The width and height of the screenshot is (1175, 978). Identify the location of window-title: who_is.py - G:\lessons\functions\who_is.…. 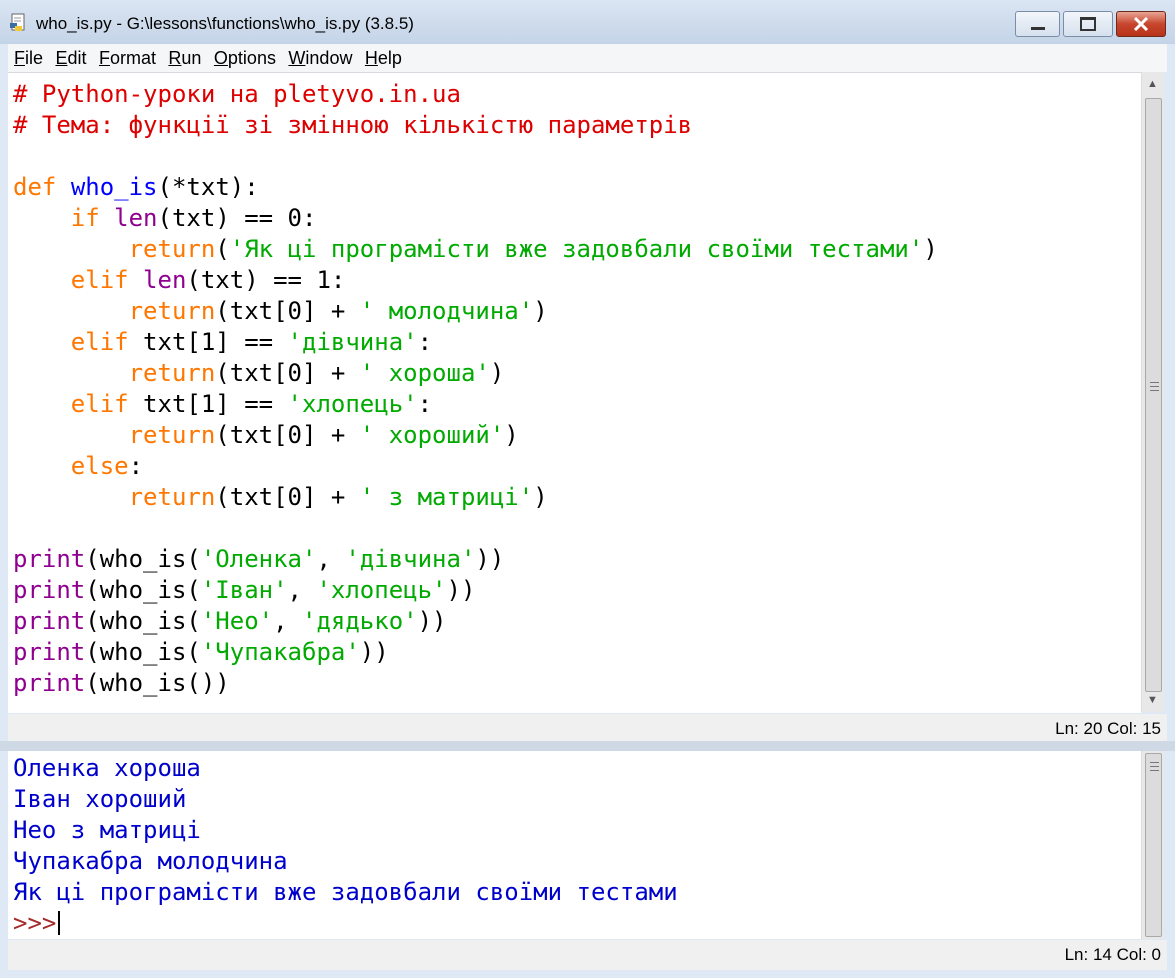
(225, 23).